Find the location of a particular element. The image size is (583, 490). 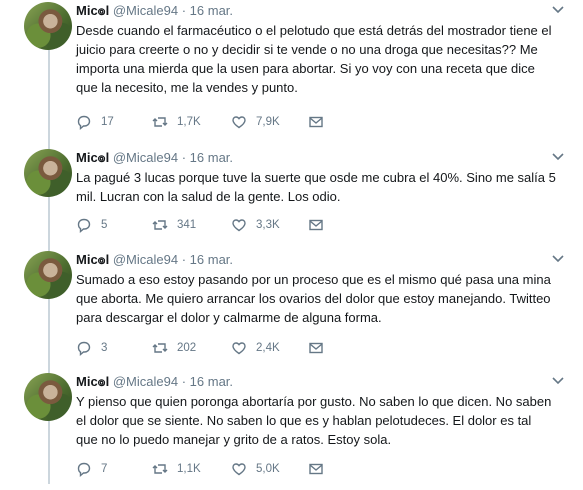

retweet-button: 202 is located at coordinates (174, 348).